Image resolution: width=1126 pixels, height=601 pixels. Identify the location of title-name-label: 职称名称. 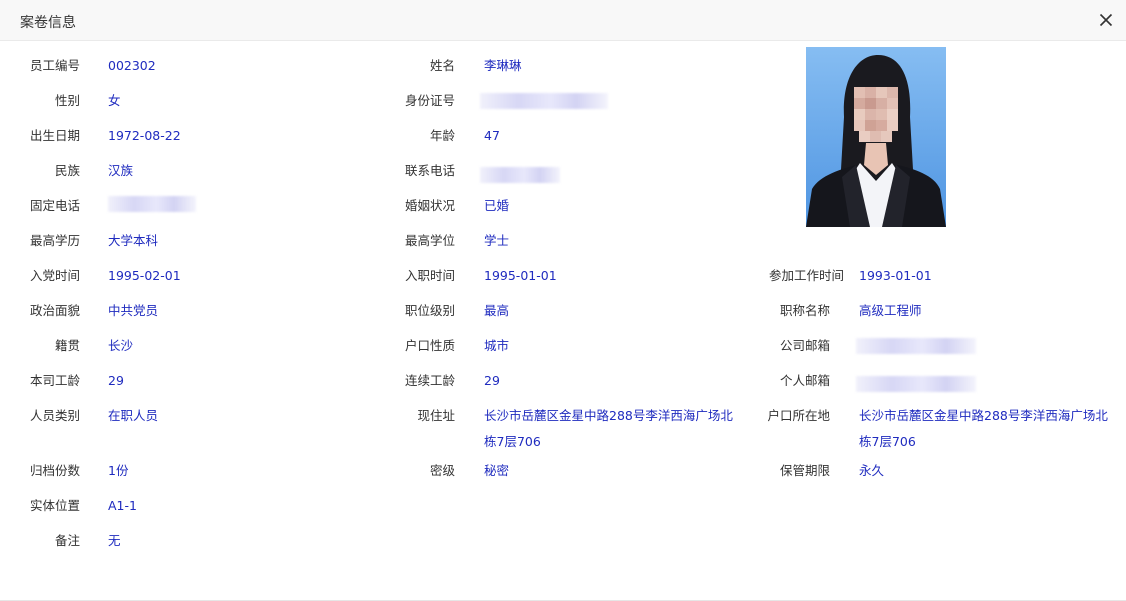
(804, 310).